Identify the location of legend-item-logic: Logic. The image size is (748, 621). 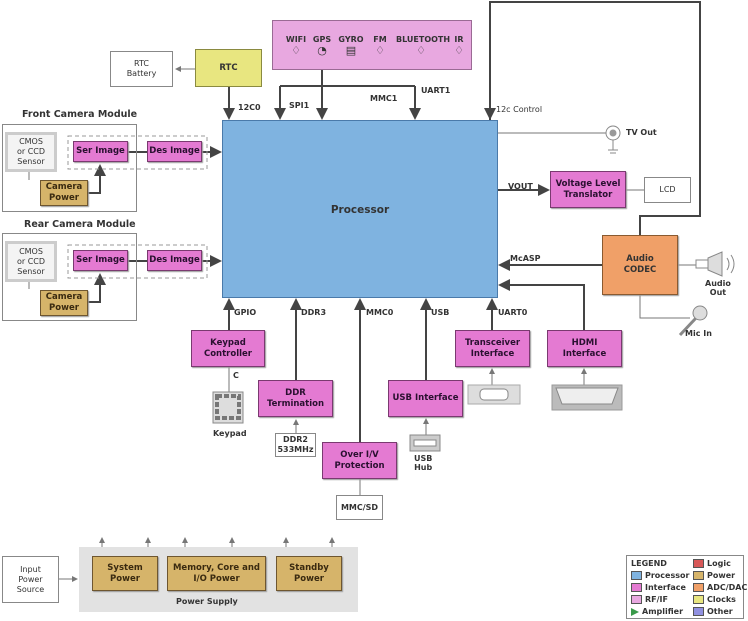
(712, 563).